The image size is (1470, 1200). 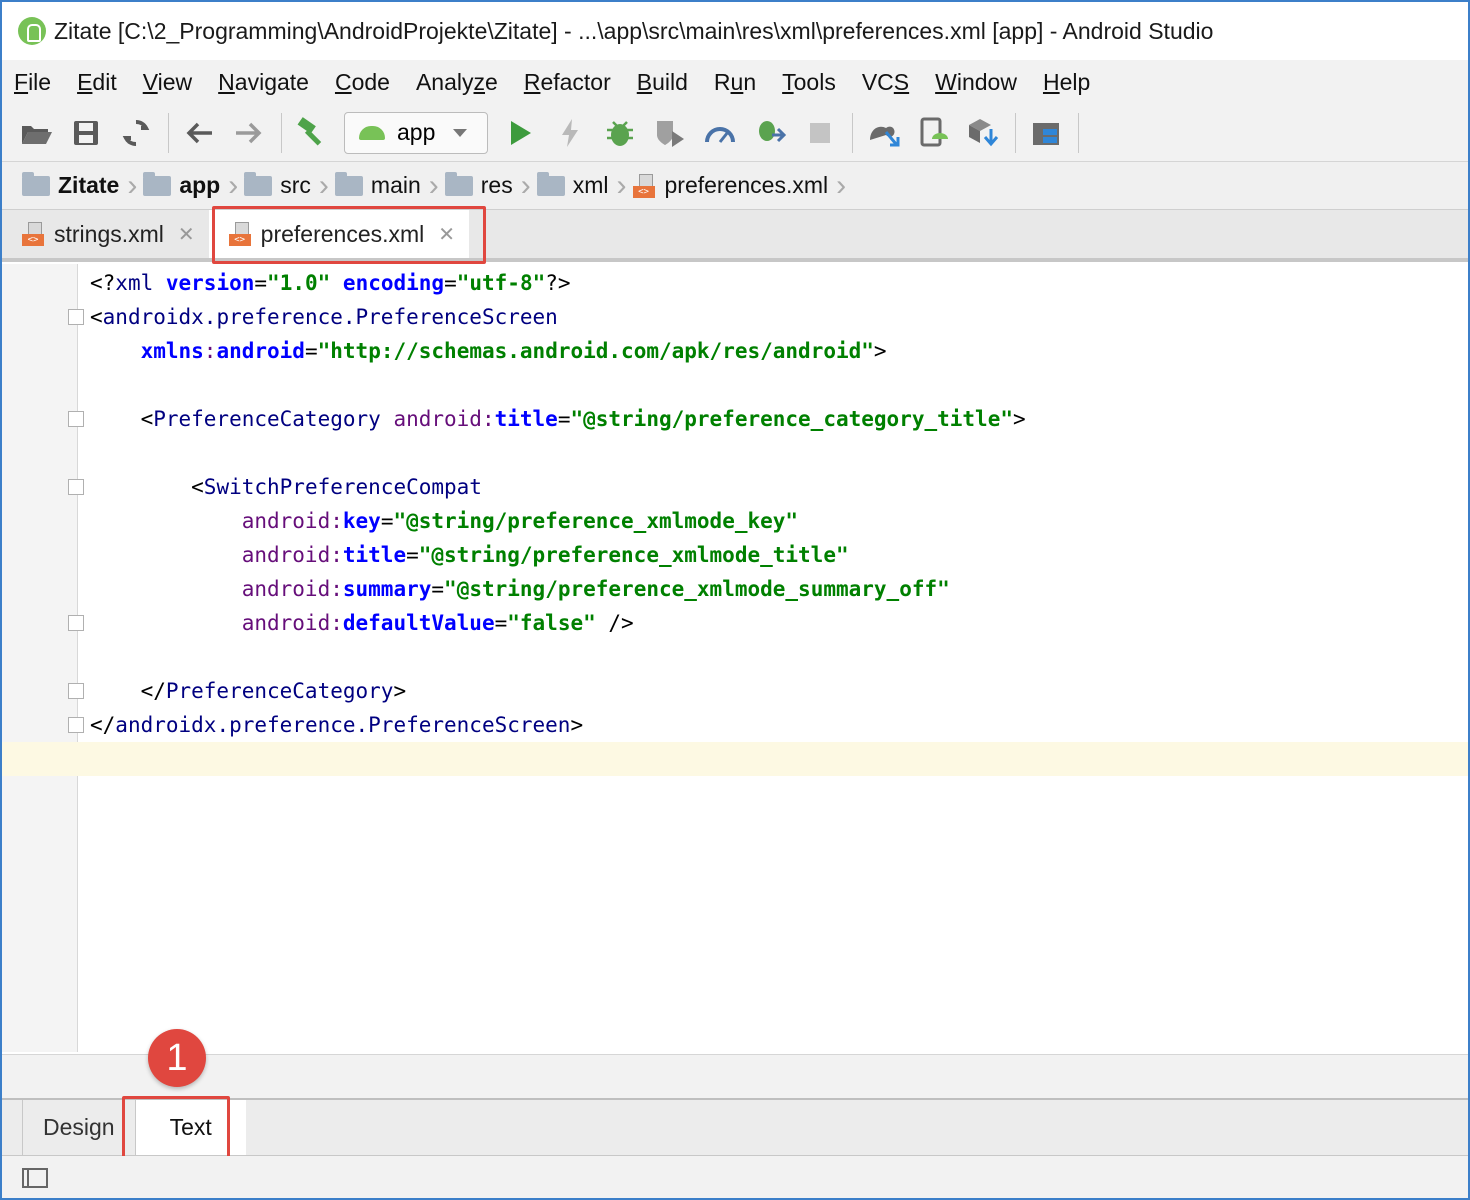 What do you see at coordinates (885, 82) in the screenshot?
I see `menu-item: VCS` at bounding box center [885, 82].